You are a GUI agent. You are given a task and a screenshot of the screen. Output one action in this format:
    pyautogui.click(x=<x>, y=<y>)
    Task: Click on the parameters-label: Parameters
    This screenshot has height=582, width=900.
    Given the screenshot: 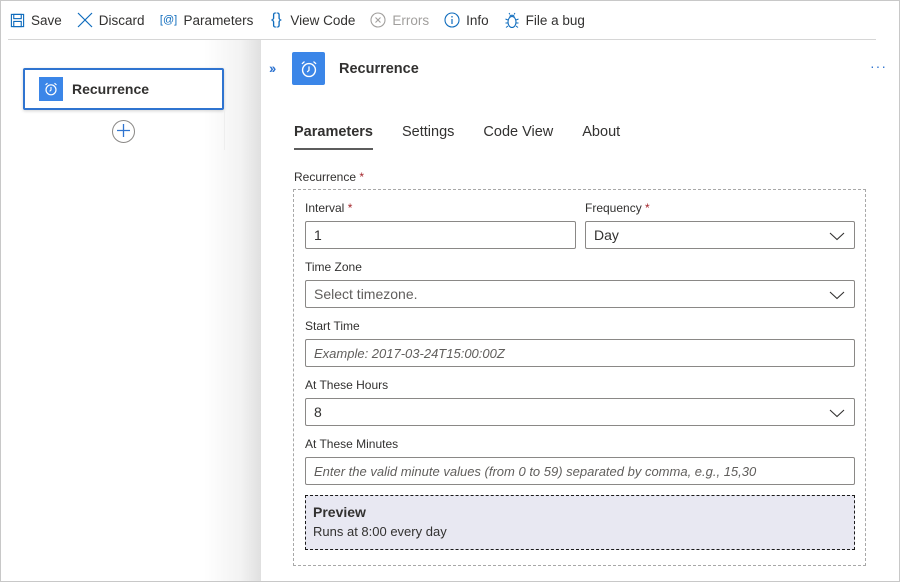 What is the action you would take?
    pyautogui.click(x=218, y=20)
    